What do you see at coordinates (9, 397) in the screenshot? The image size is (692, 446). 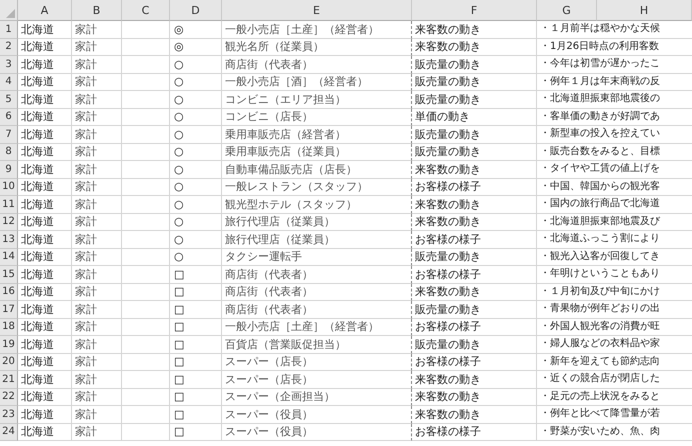 I see `row-header: 22` at bounding box center [9, 397].